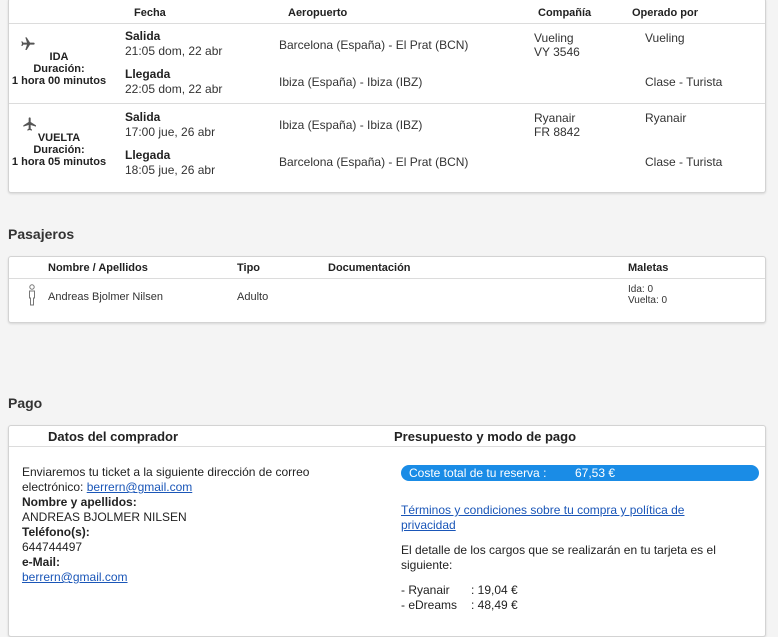  Describe the element at coordinates (143, 36) in the screenshot. I see `outbound-departure-label: Salida` at that location.